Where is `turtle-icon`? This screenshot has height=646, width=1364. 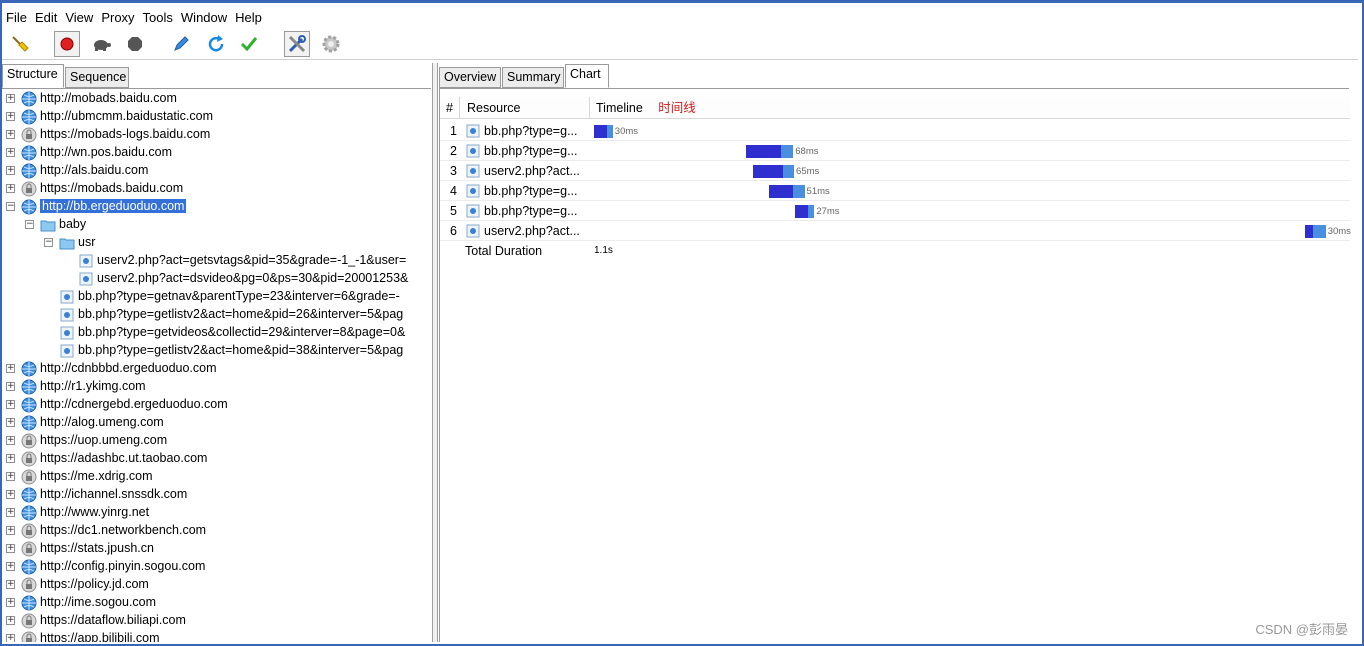 turtle-icon is located at coordinates (101, 44).